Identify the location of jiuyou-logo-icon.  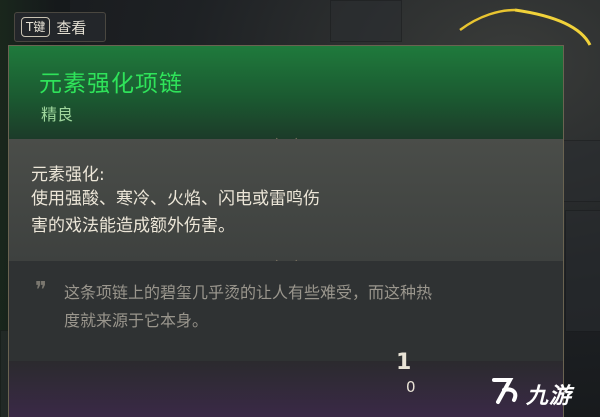
(505, 391).